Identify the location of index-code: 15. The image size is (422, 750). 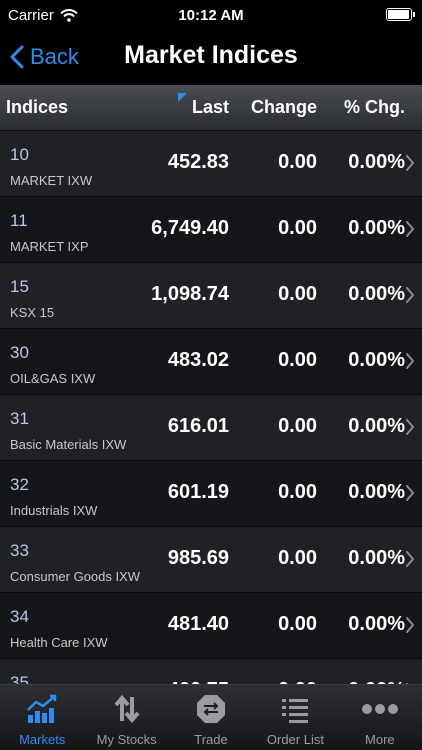
(19, 286).